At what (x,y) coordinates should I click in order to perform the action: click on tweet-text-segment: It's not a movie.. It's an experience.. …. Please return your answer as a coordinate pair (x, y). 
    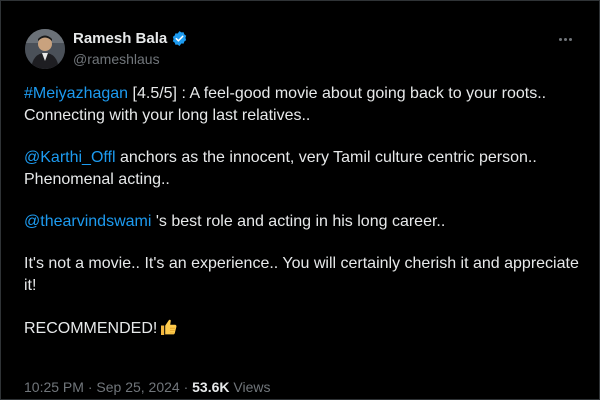
    Looking at the image, I should click on (301, 274).